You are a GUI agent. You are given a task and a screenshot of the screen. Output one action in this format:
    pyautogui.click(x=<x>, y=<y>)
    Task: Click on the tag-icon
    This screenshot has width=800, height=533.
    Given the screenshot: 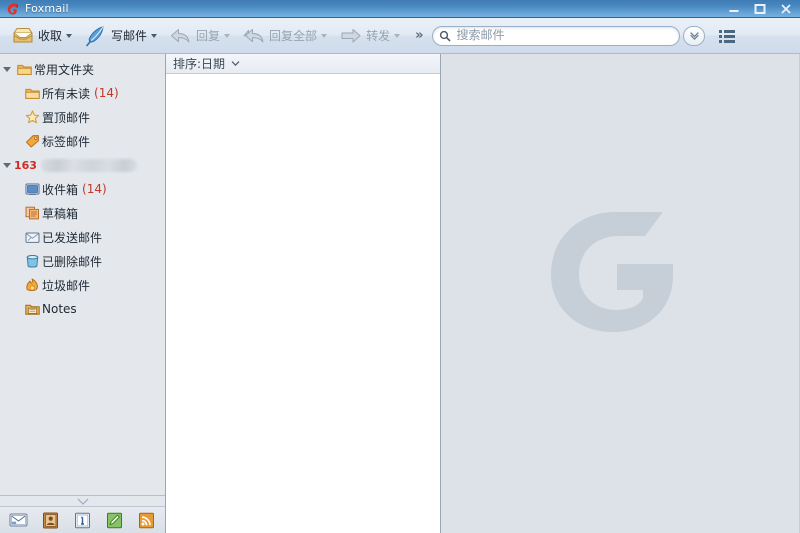 What is the action you would take?
    pyautogui.click(x=32, y=141)
    